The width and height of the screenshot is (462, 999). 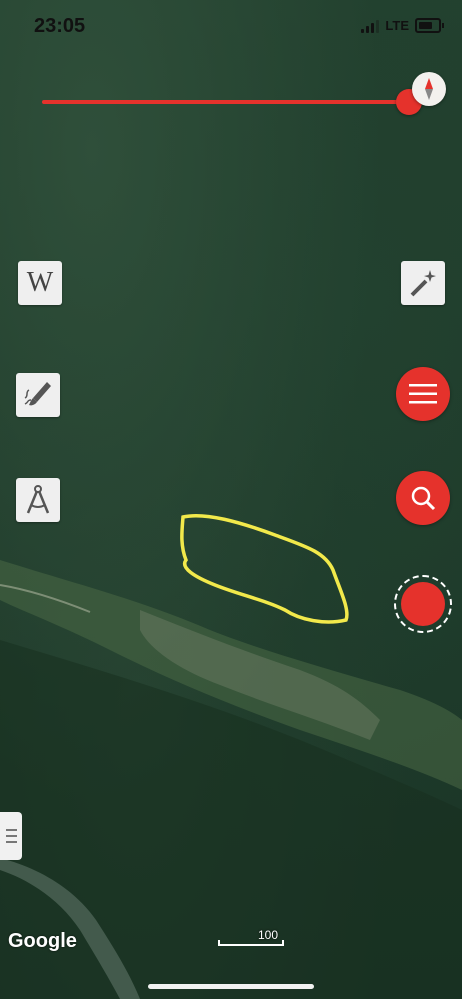 I want to click on google-attribution: Google, so click(x=42, y=941).